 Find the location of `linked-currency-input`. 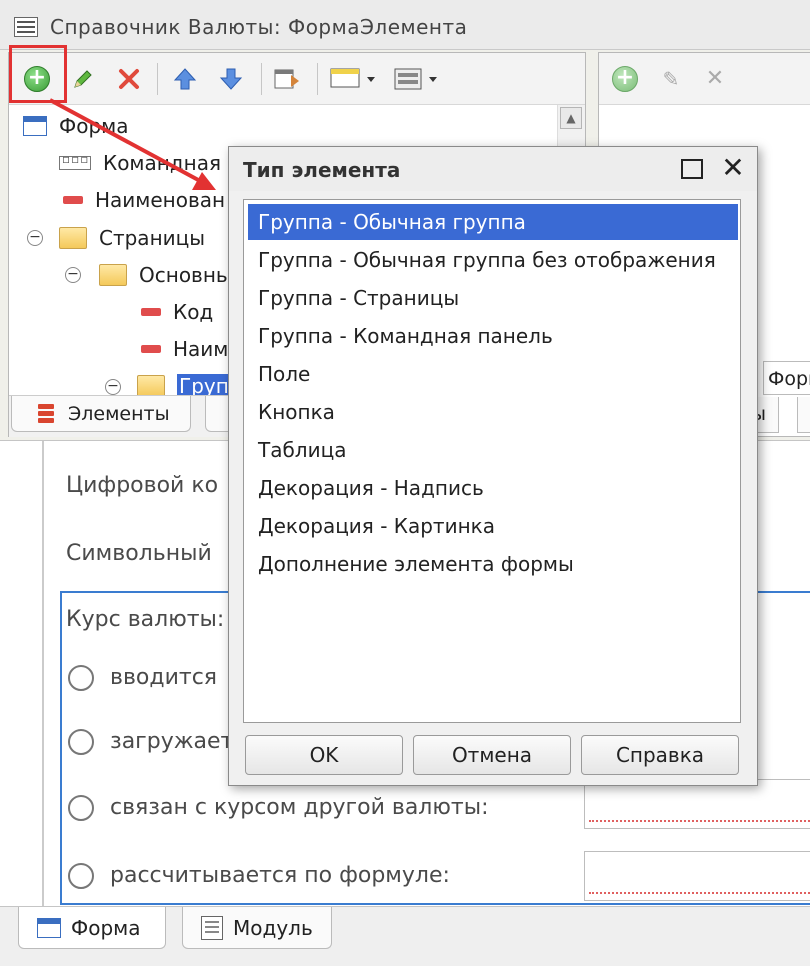

linked-currency-input is located at coordinates (697, 804).